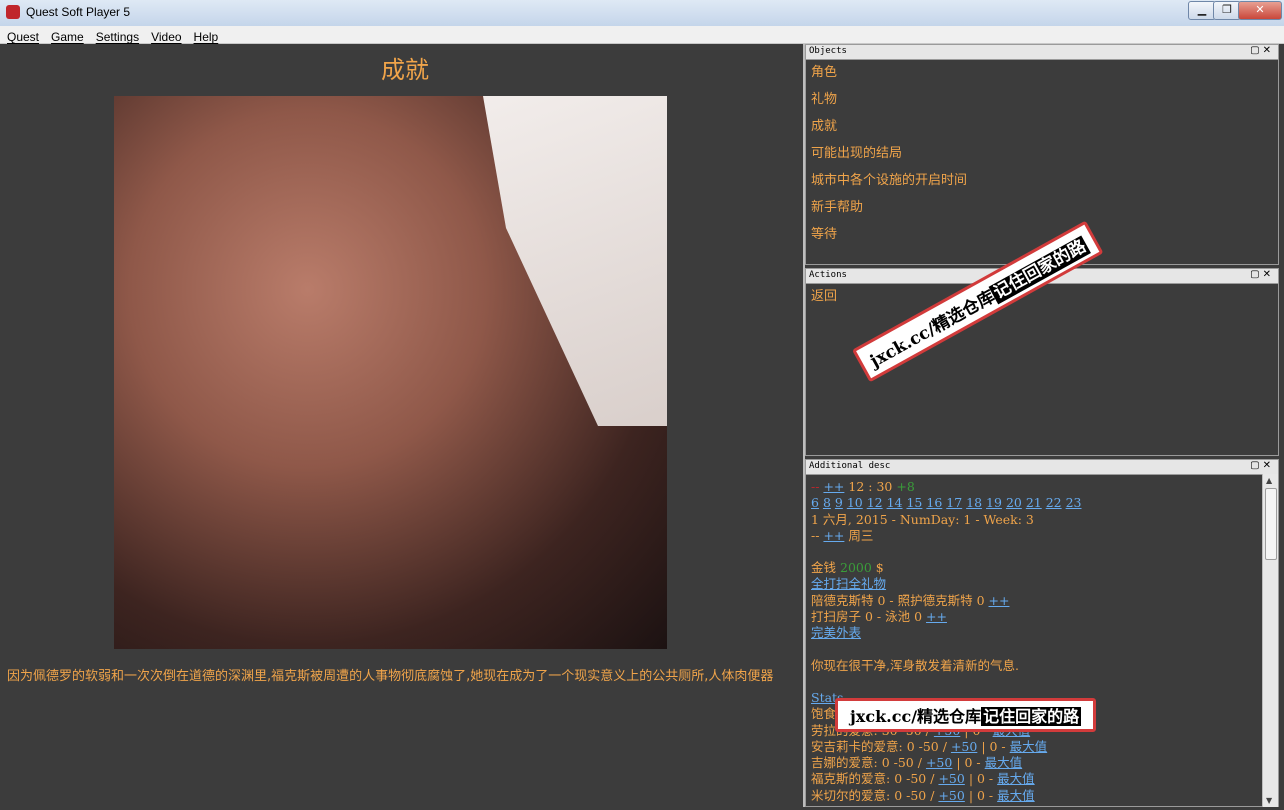 Image resolution: width=1284 pixels, height=810 pixels. What do you see at coordinates (1042, 467) in the screenshot?
I see `desc-panel-header: Additional desc ▢✕` at bounding box center [1042, 467].